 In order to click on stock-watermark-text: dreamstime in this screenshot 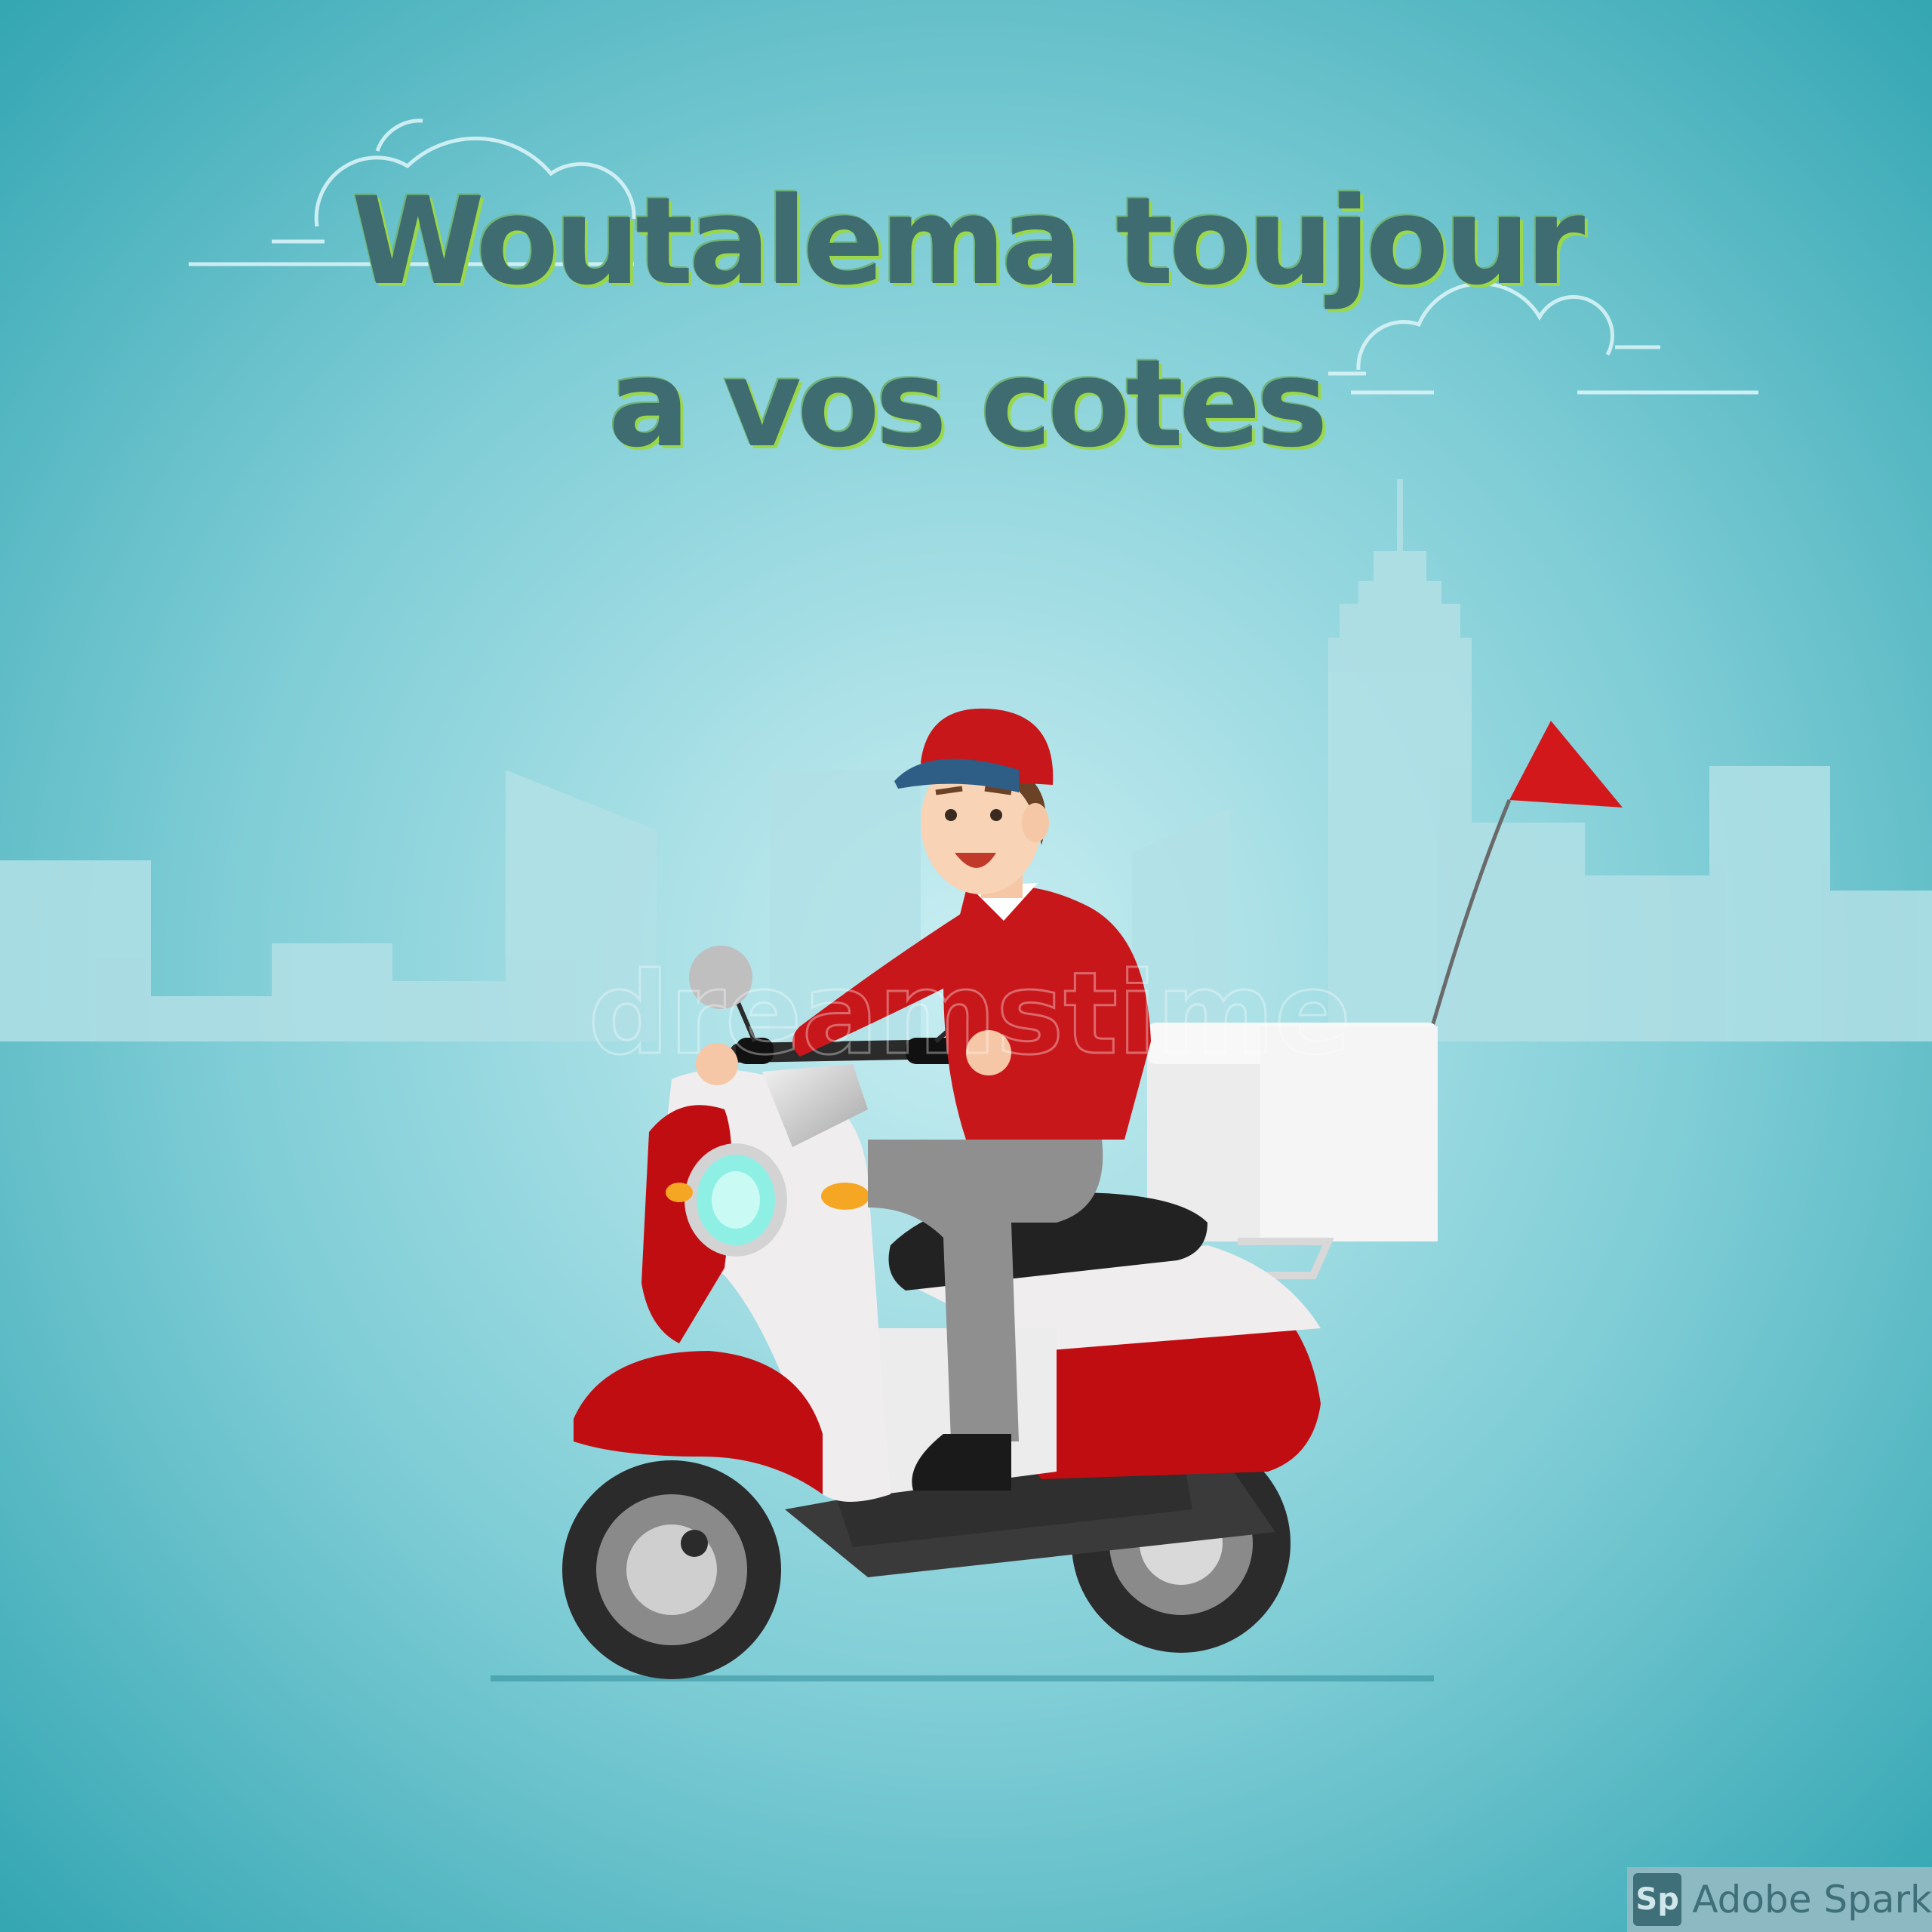, I will do `click(969, 1014)`.